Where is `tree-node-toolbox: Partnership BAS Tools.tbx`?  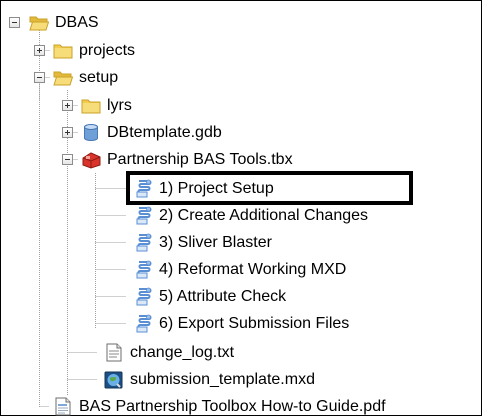 tree-node-toolbox: Partnership BAS Tools.tbx is located at coordinates (241, 159).